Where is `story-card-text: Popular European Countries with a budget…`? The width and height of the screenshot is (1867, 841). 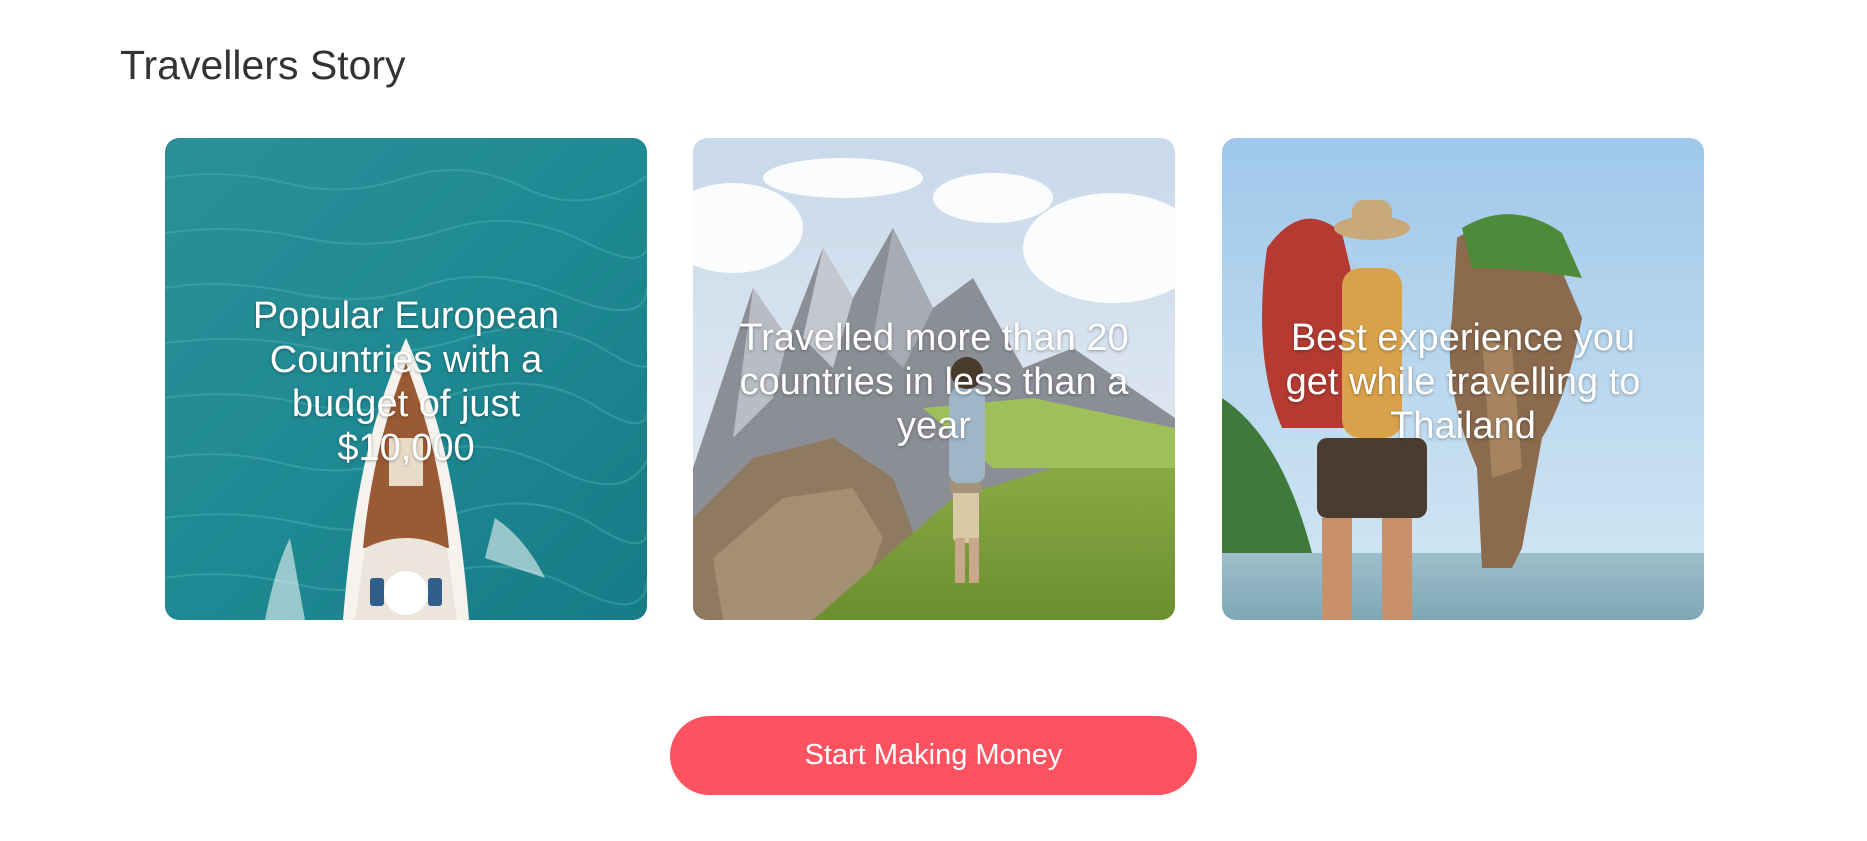 story-card-text: Popular European Countries with a budget… is located at coordinates (406, 382).